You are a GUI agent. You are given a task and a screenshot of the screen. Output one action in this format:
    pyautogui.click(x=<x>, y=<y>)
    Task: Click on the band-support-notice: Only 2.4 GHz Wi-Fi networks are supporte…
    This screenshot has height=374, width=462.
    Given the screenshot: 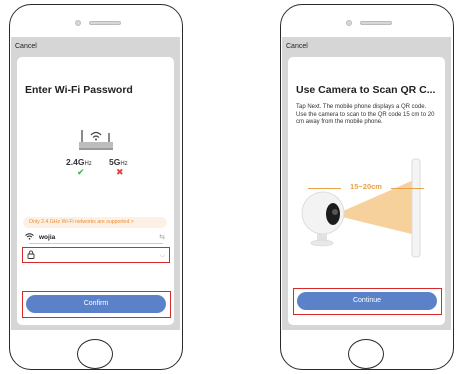 What is the action you would take?
    pyautogui.click(x=95, y=222)
    